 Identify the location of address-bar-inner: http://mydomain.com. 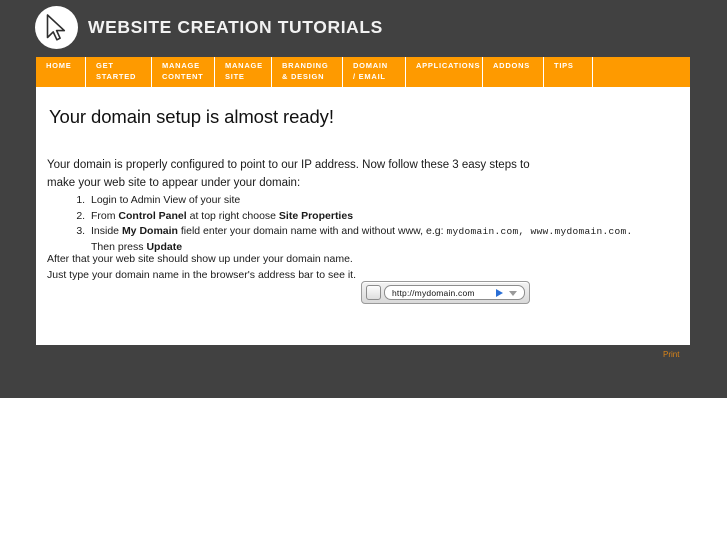
(445, 292).